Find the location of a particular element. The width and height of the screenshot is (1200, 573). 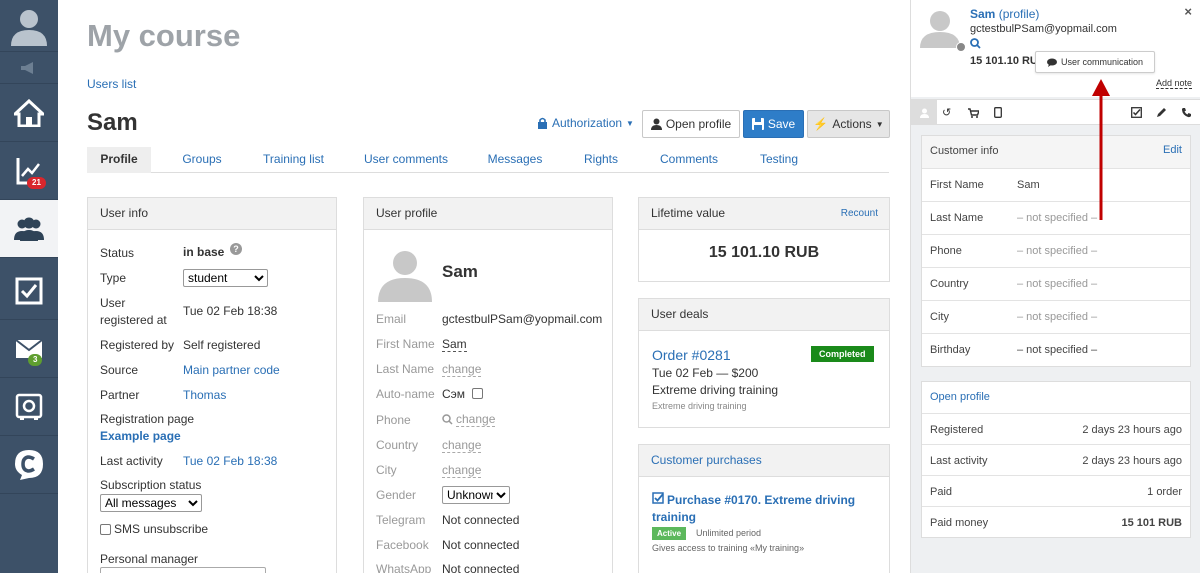

partner-link: Thomas is located at coordinates (204, 395).